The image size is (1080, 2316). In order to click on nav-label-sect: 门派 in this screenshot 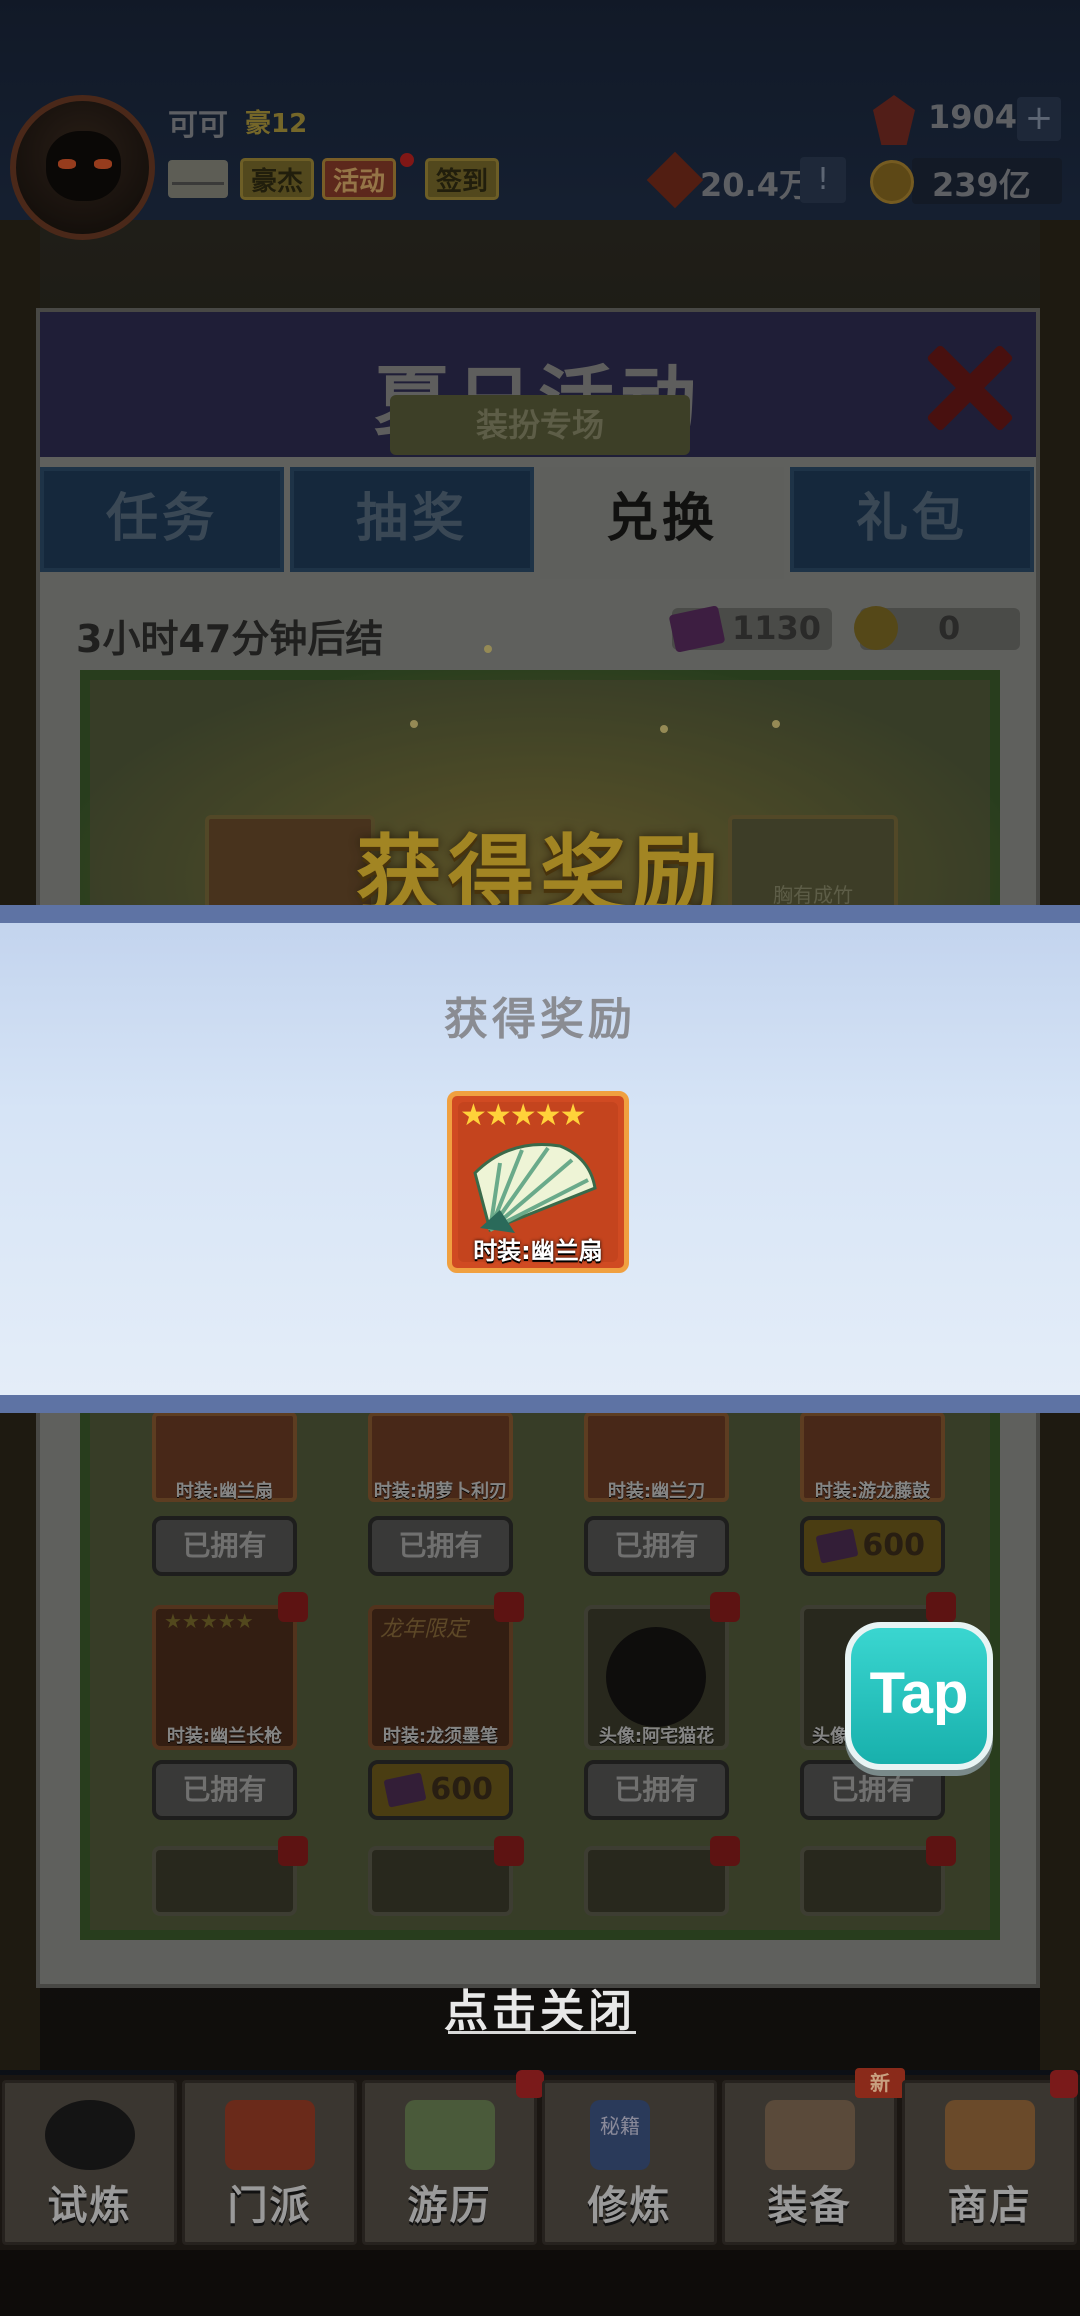, I will do `click(269, 2206)`.